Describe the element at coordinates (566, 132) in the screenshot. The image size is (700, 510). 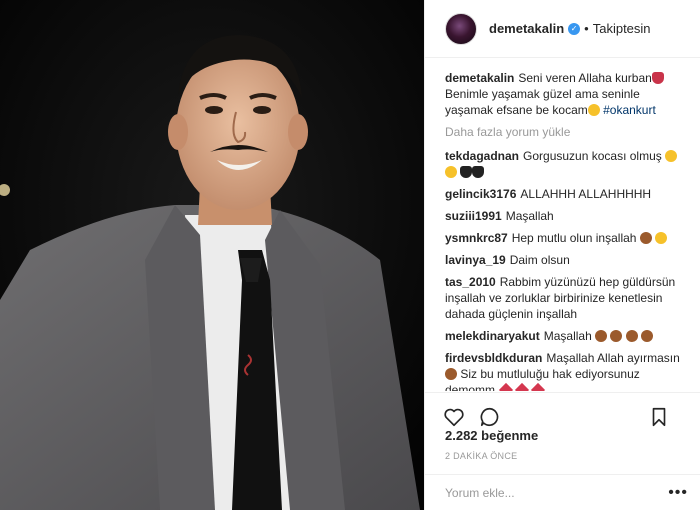
I see `load-more-comments: Daha fazla yorum yükle` at that location.